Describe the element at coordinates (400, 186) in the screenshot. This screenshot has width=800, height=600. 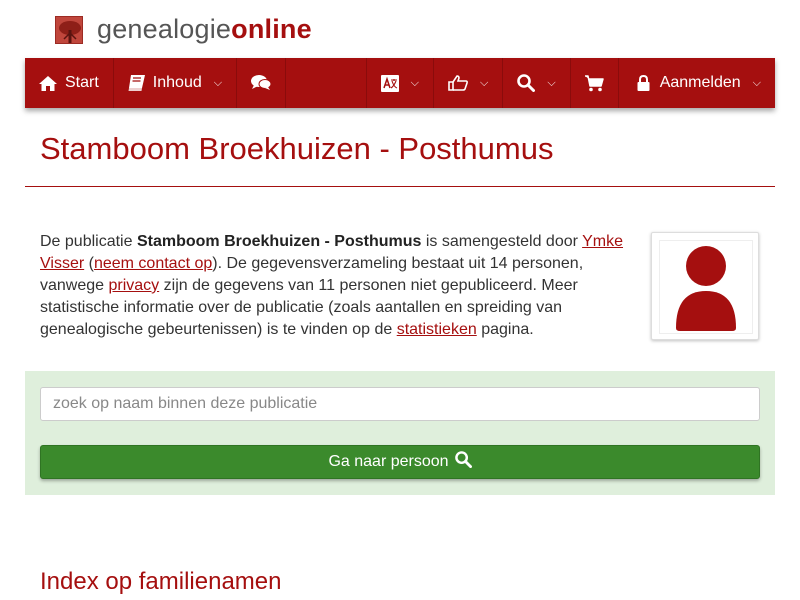
I see `title-divider` at that location.